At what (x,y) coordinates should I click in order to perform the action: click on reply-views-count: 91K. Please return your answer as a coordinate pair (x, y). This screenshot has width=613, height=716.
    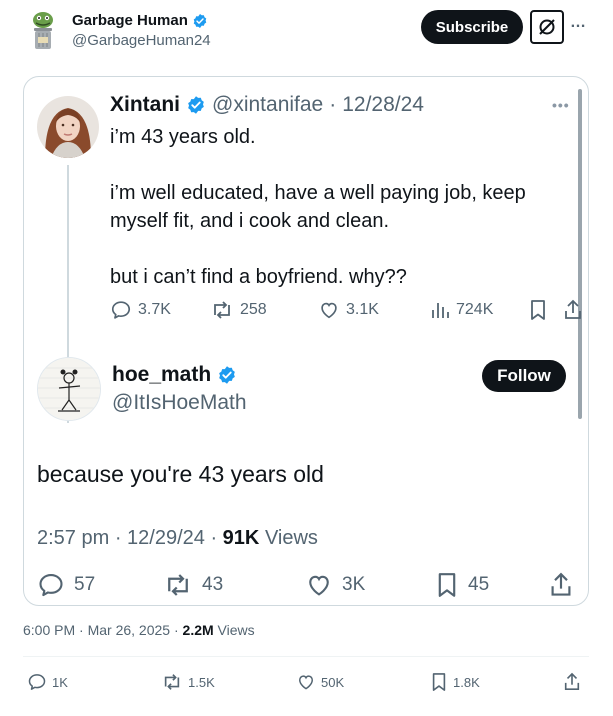
    Looking at the image, I should click on (241, 538).